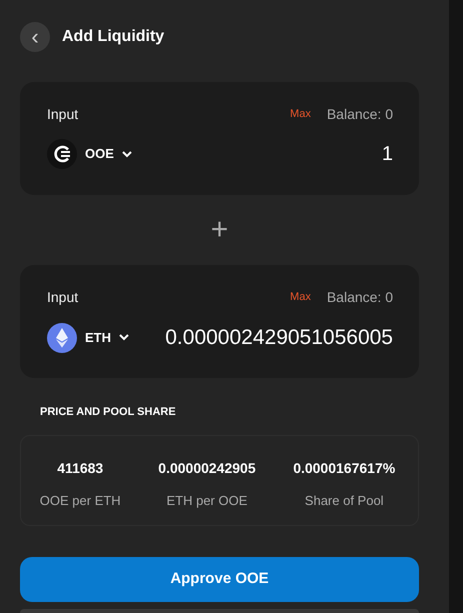  Describe the element at coordinates (80, 468) in the screenshot. I see `stat-value: 411683` at that location.